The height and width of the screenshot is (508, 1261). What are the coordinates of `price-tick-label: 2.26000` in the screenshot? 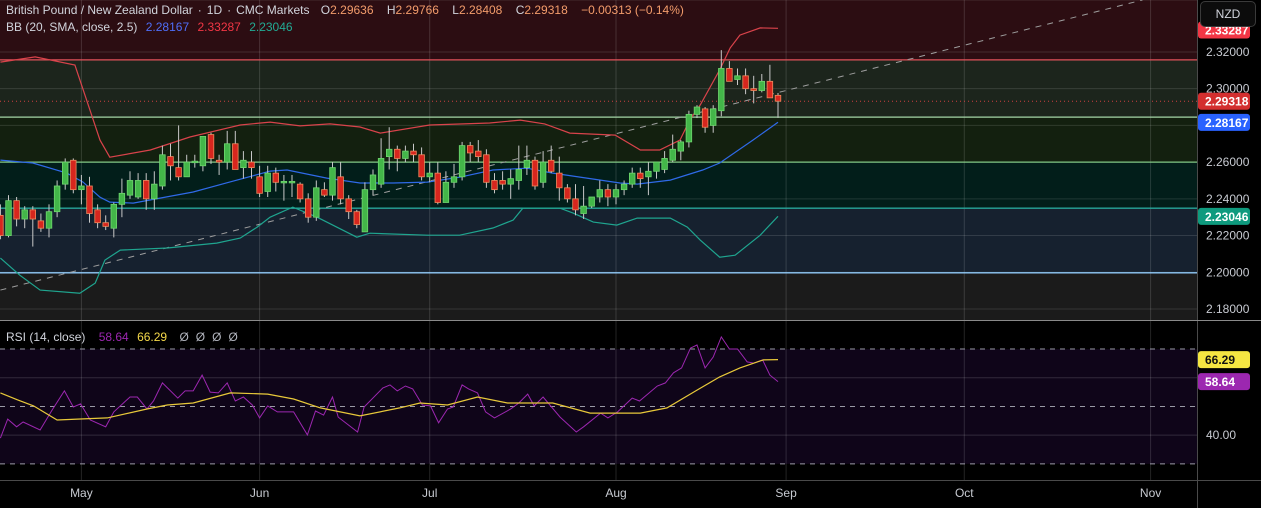 It's located at (1228, 162).